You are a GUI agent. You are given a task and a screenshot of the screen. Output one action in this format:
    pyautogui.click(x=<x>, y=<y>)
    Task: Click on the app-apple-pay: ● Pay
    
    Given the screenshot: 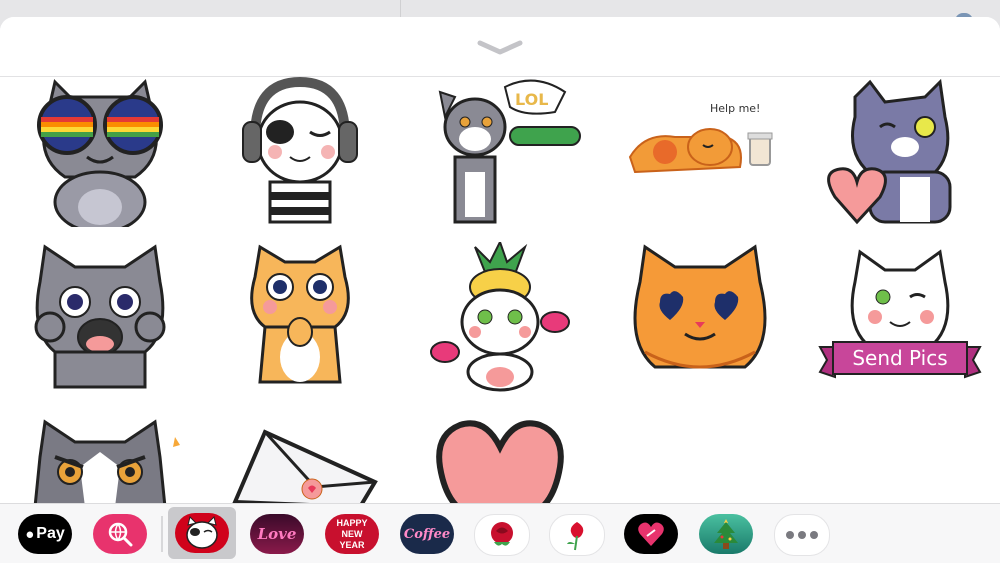 What is the action you would take?
    pyautogui.click(x=45, y=534)
    